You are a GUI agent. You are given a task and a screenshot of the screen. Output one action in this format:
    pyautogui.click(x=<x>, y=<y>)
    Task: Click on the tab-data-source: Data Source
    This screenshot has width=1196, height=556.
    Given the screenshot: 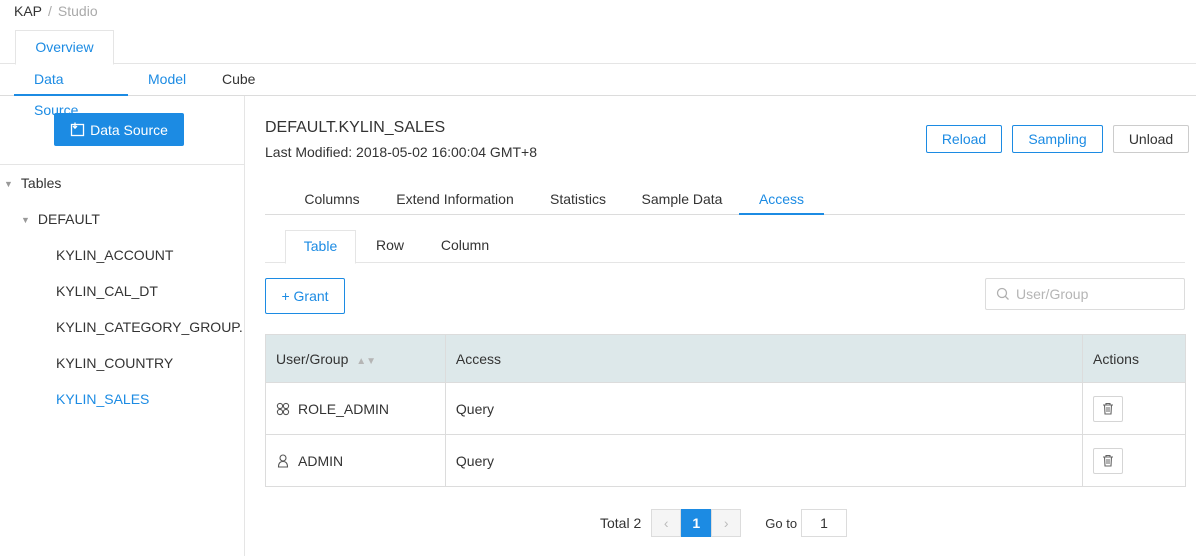 What is the action you would take?
    pyautogui.click(x=71, y=91)
    